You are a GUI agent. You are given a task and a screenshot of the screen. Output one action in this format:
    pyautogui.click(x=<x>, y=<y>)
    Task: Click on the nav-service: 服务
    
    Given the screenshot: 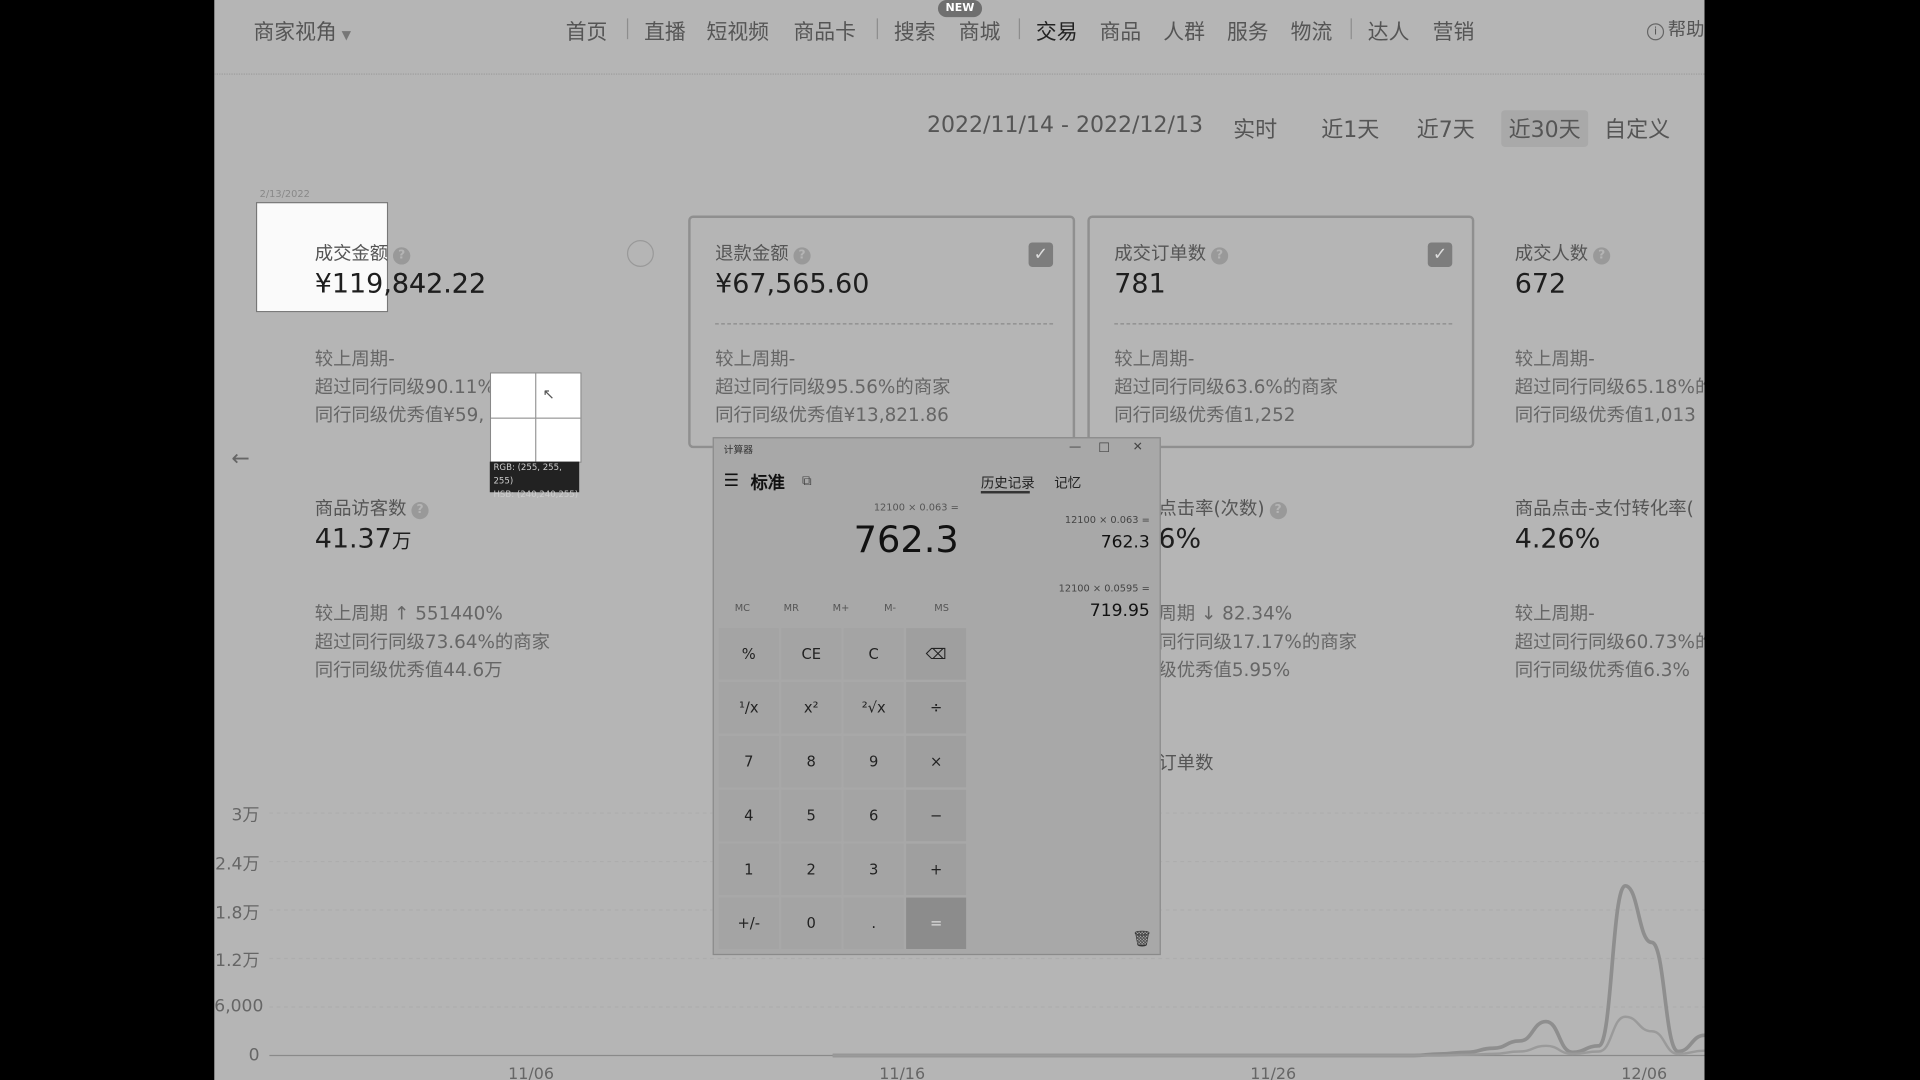 What is the action you would take?
    pyautogui.click(x=1248, y=30)
    